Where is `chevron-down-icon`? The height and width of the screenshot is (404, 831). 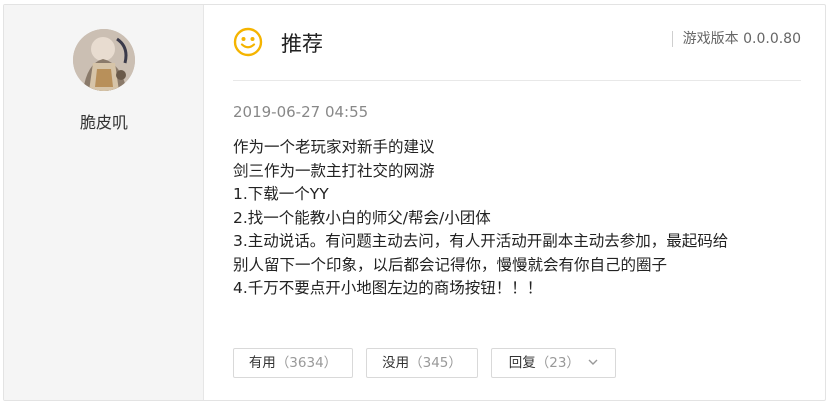
chevron-down-icon is located at coordinates (593, 362).